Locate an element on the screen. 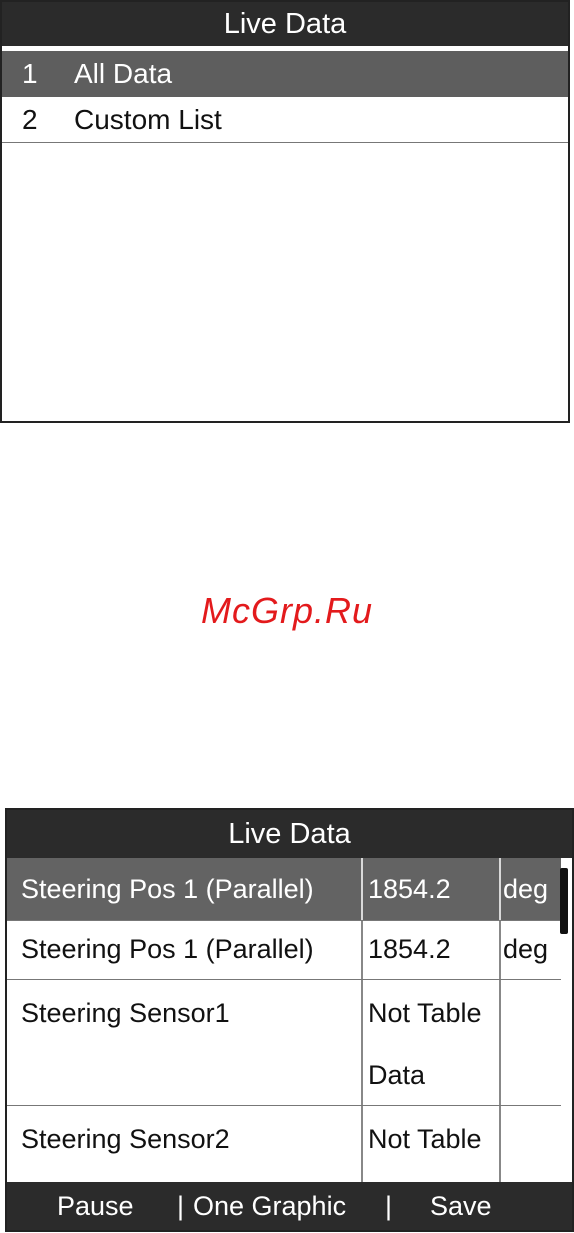 Image resolution: width=574 pixels, height=1233 pixels. parameter-value-line: Not Table is located at coordinates (425, 1013).